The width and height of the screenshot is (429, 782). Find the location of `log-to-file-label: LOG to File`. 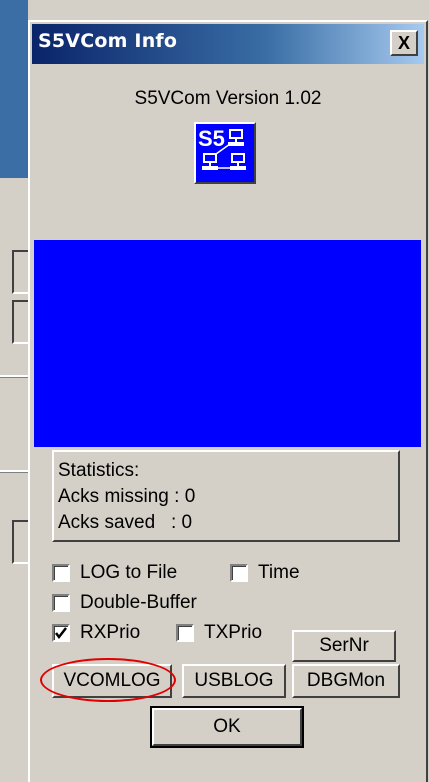

log-to-file-label: LOG to File is located at coordinates (129, 572).